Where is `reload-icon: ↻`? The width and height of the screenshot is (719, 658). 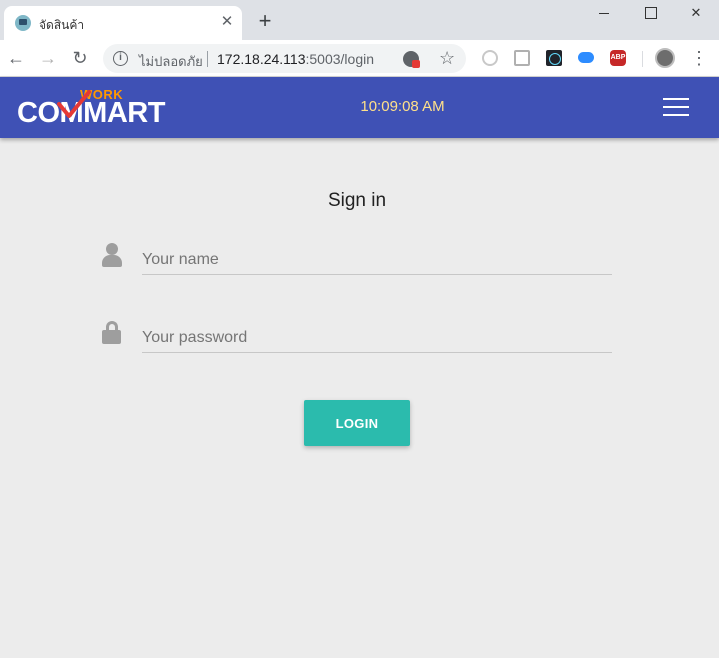 reload-icon: ↻ is located at coordinates (80, 58).